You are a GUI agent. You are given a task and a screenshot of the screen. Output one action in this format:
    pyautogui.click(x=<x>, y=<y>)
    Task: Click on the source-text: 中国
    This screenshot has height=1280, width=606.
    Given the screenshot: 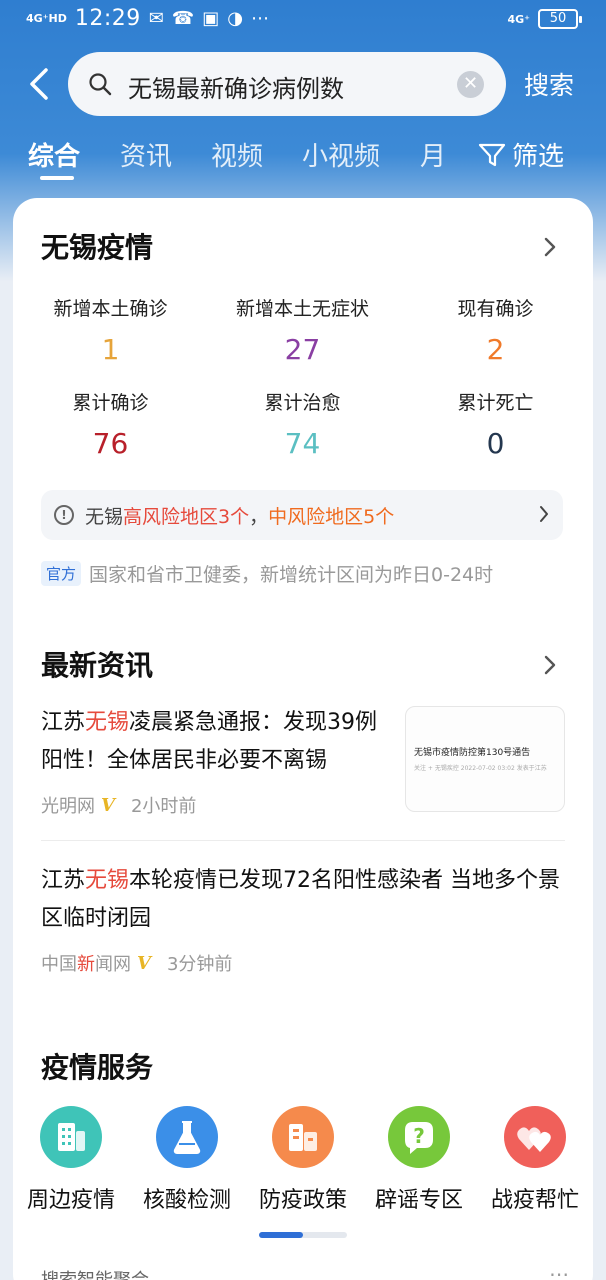 What is the action you would take?
    pyautogui.click(x=59, y=964)
    